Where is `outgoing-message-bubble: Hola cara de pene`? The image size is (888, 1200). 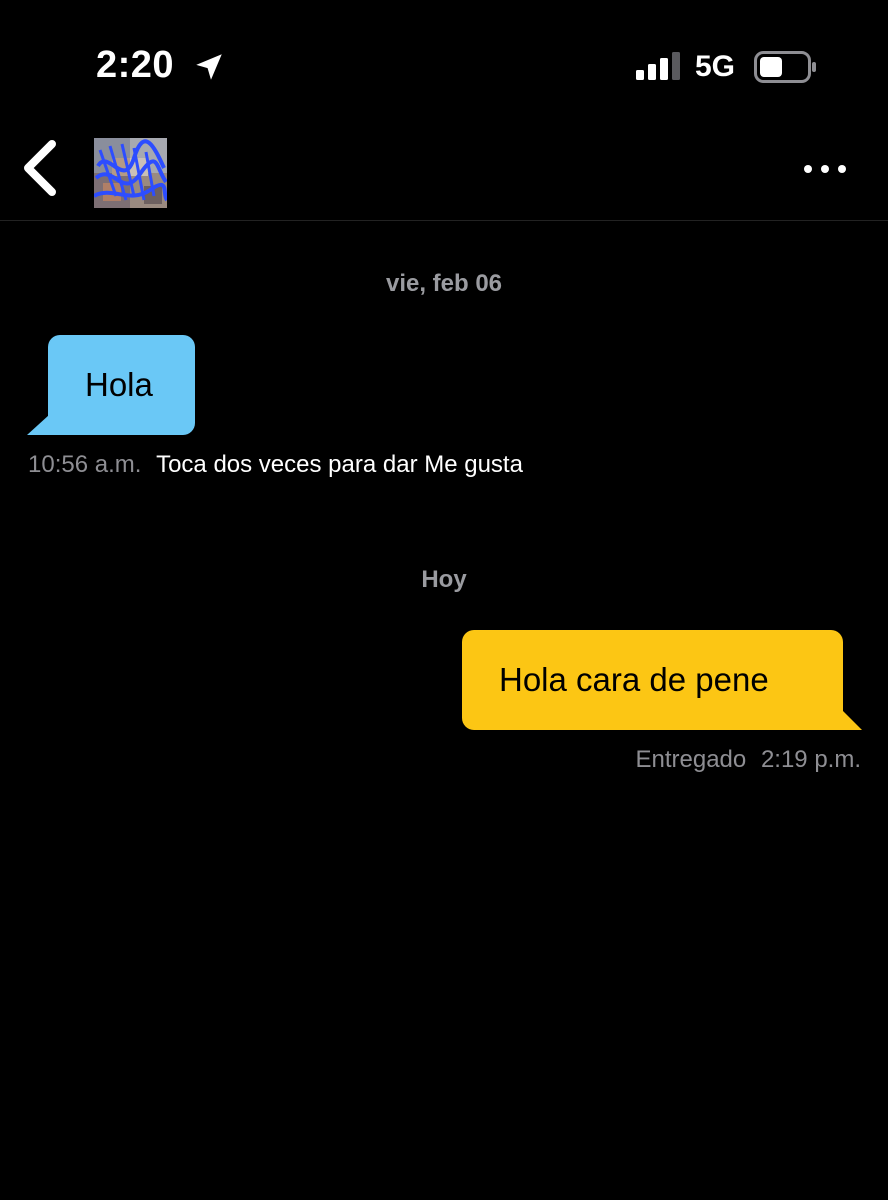 outgoing-message-bubble: Hola cara de pene is located at coordinates (652, 680).